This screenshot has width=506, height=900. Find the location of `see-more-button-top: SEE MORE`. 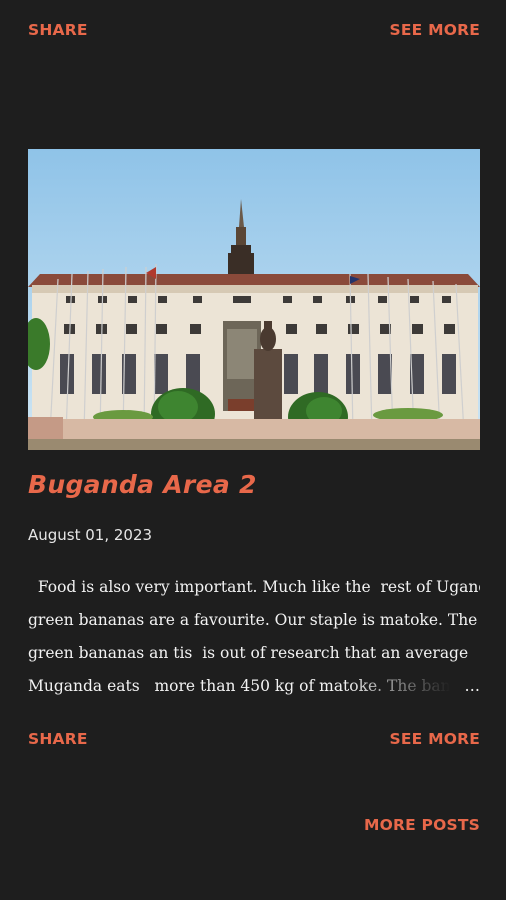

see-more-button-top: SEE MORE is located at coordinates (435, 30).